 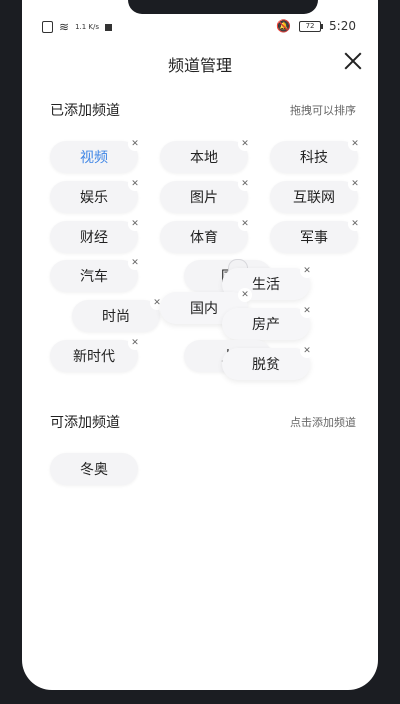 What do you see at coordinates (94, 238) in the screenshot?
I see `channel-label: 财经` at bounding box center [94, 238].